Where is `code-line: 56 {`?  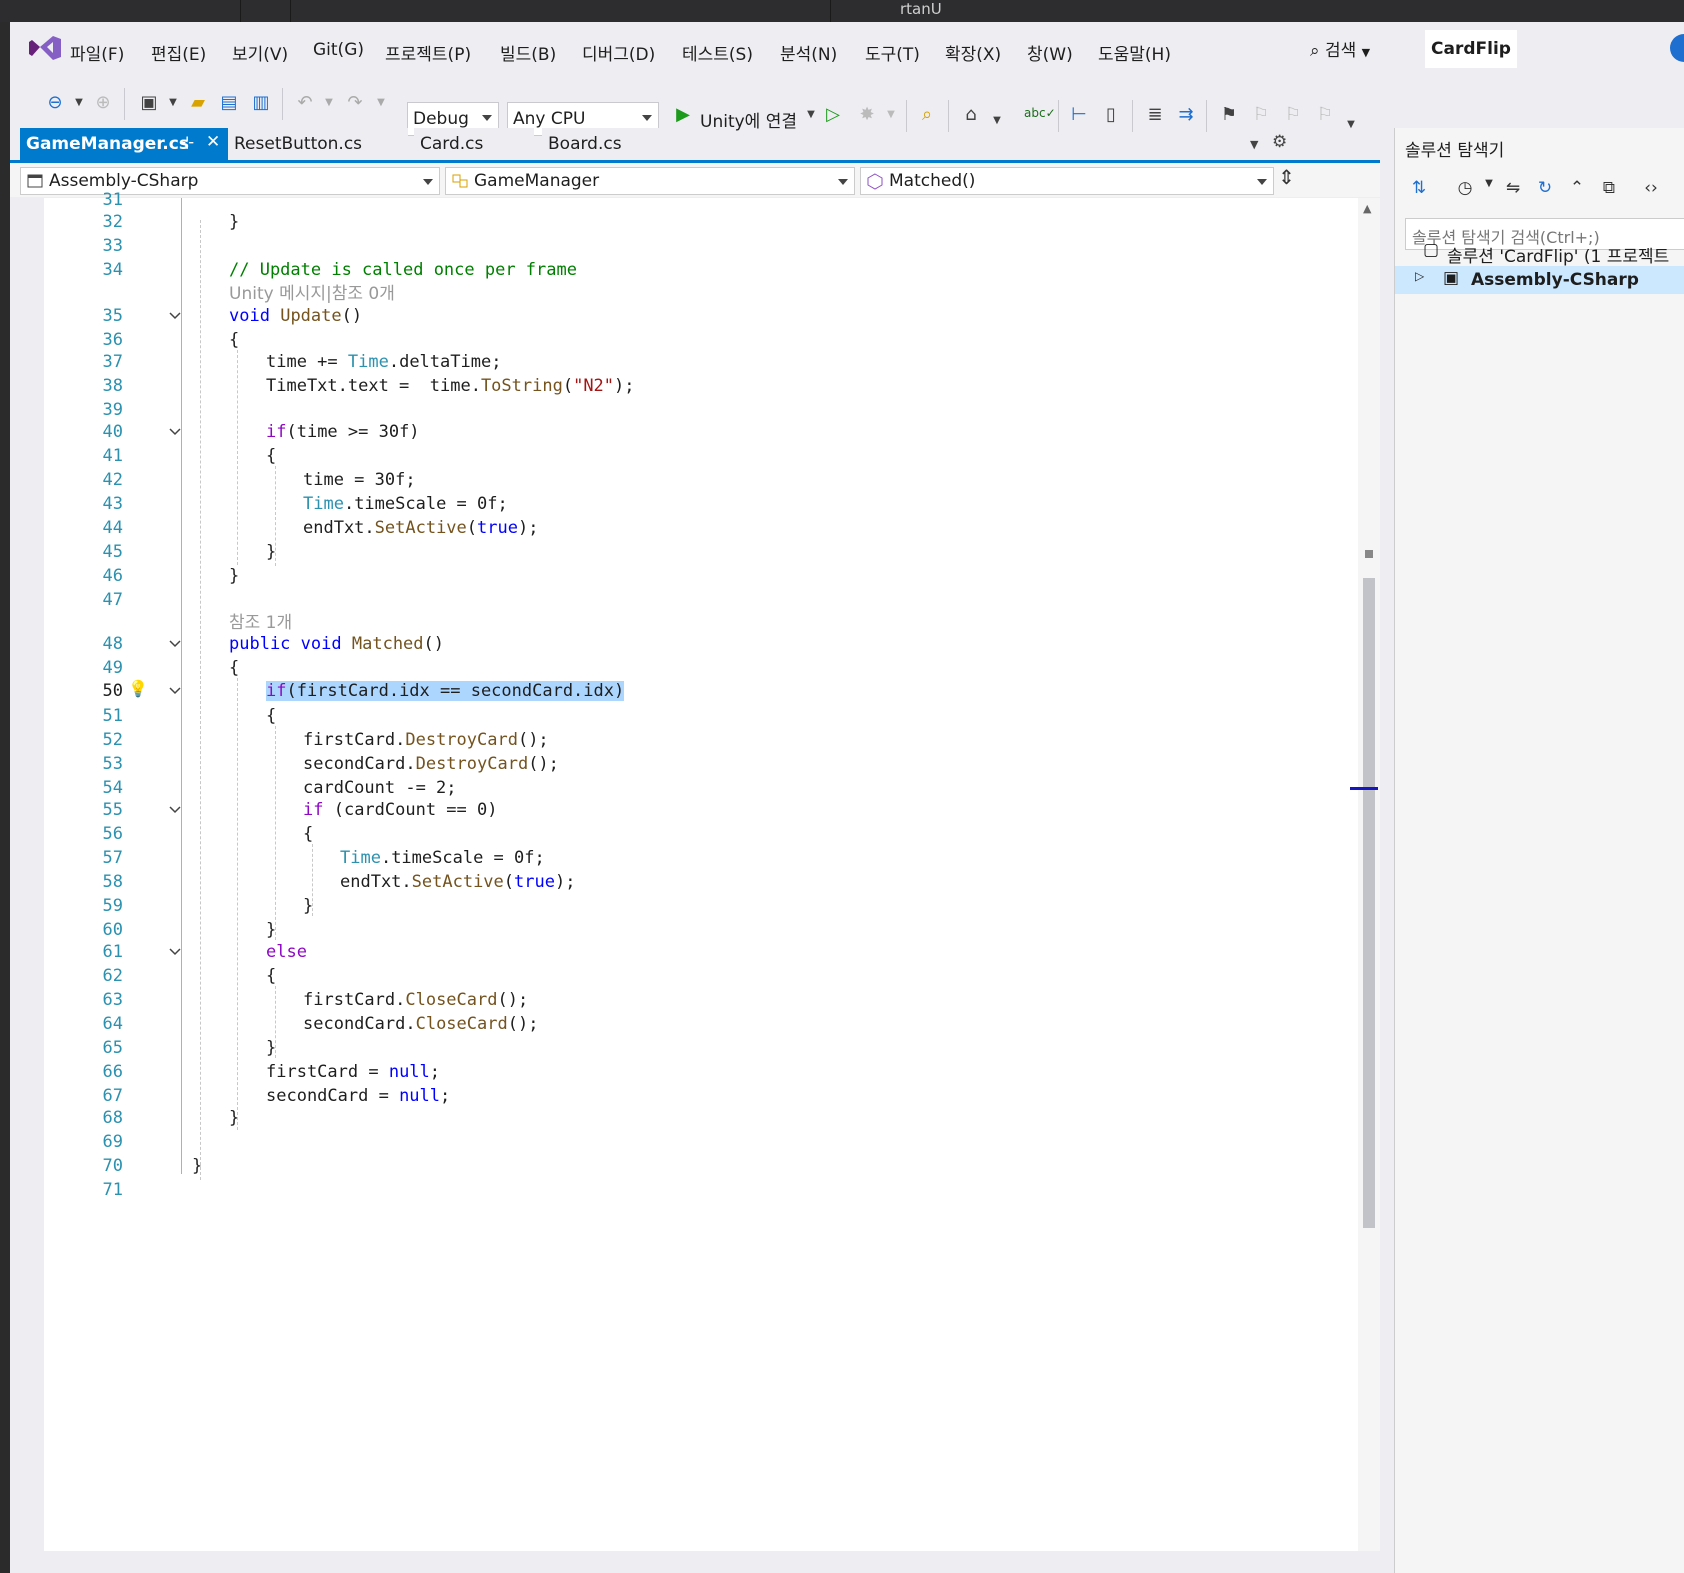 code-line: 56 { is located at coordinates (660, 834).